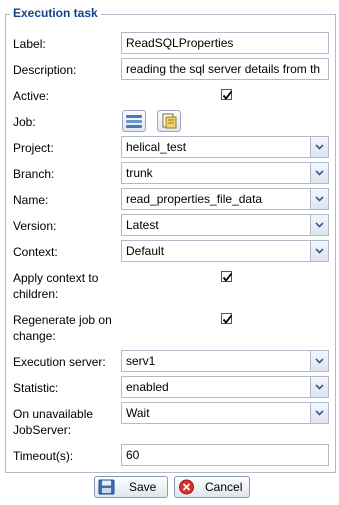  Describe the element at coordinates (147, 387) in the screenshot. I see `statistic-value: enabled` at that location.